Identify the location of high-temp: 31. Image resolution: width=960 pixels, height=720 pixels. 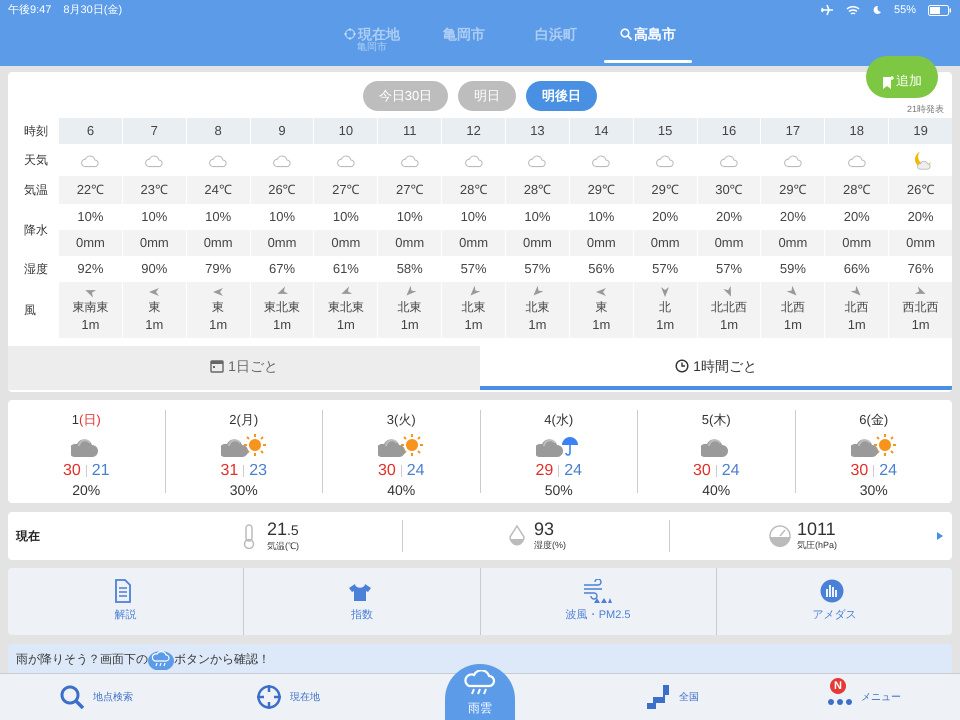
(229, 471).